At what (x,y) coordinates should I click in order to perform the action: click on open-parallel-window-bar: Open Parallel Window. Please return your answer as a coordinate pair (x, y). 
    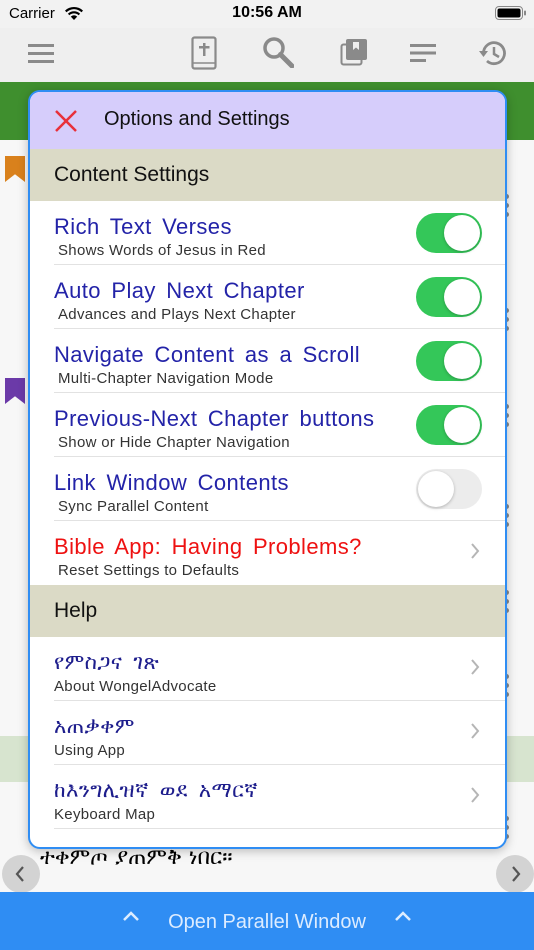
    Looking at the image, I should click on (267, 921).